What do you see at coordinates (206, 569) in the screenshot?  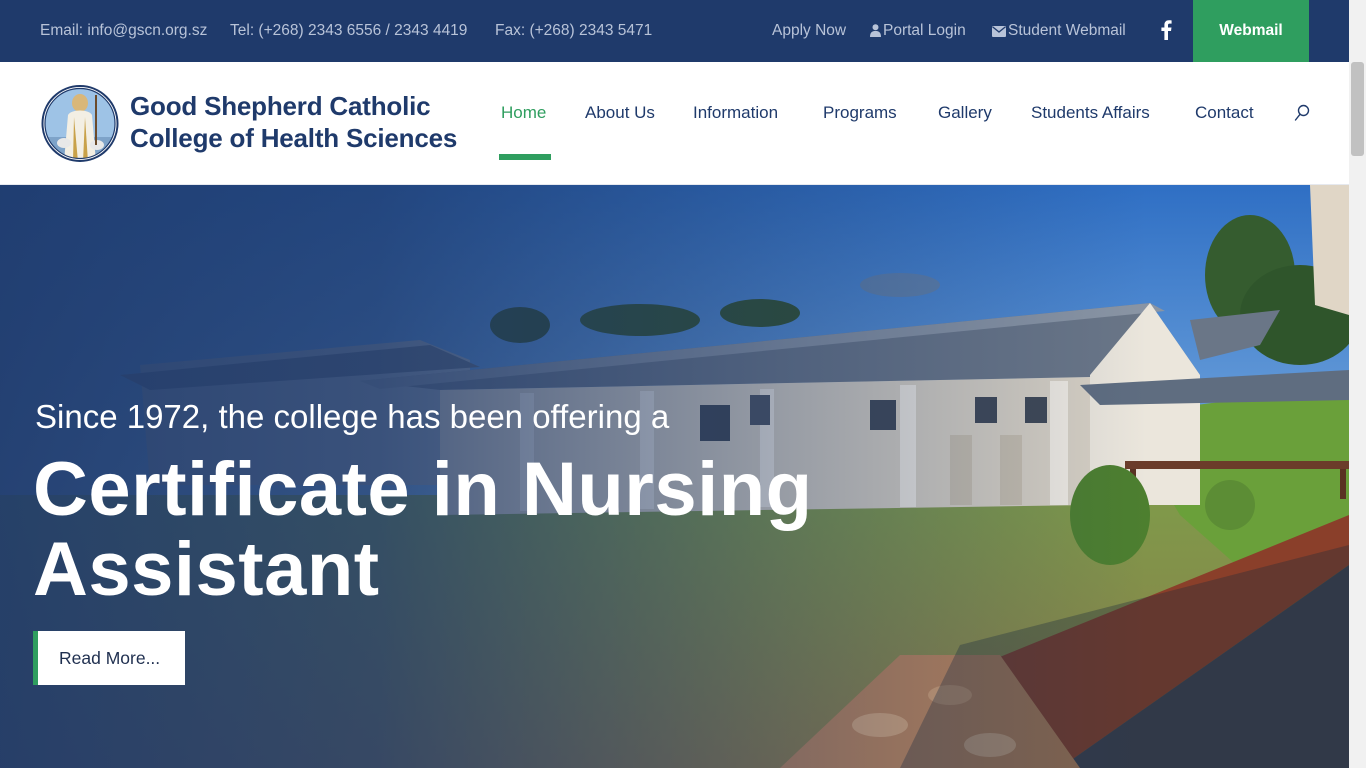 I see `hero-title-line2: Assistant` at bounding box center [206, 569].